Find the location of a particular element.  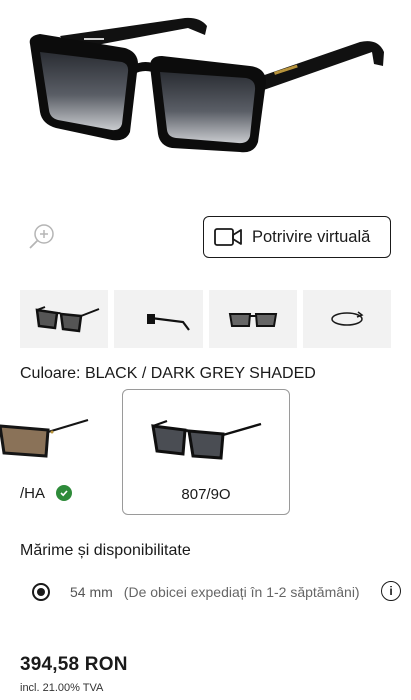

product-price: 394,58 RON is located at coordinates (74, 664).